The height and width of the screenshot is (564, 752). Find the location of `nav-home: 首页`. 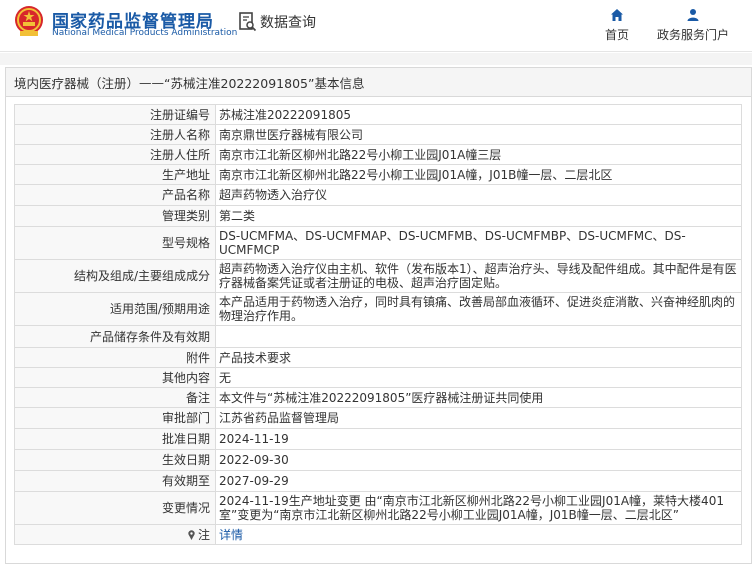

nav-home: 首页 is located at coordinates (617, 25).